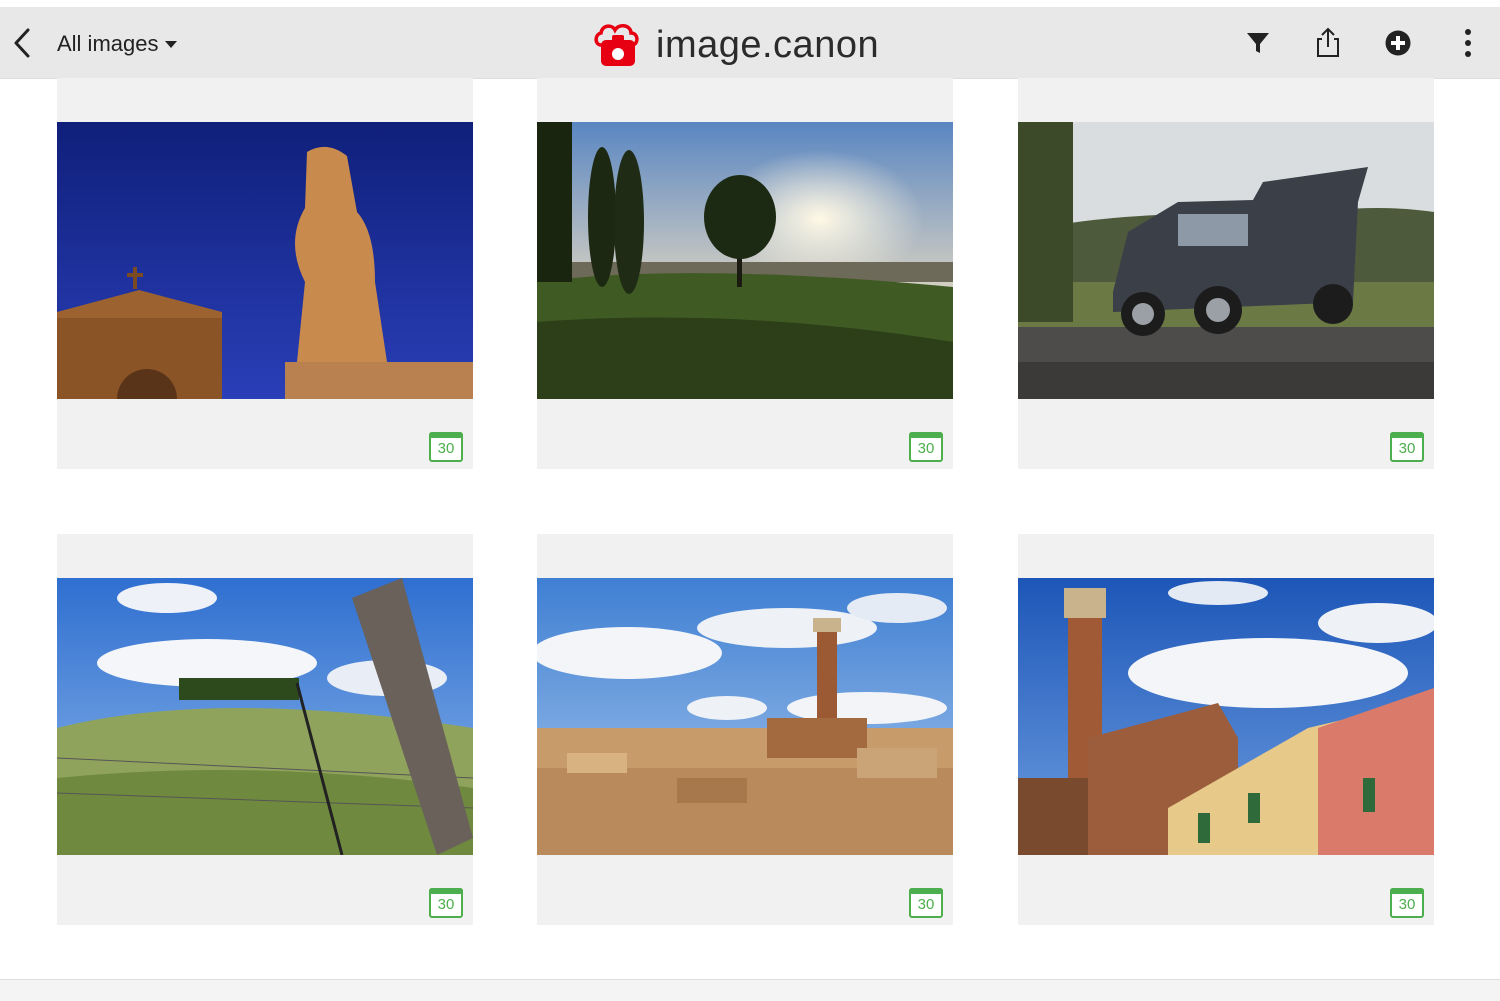  What do you see at coordinates (750, 3) in the screenshot?
I see `top-strip` at bounding box center [750, 3].